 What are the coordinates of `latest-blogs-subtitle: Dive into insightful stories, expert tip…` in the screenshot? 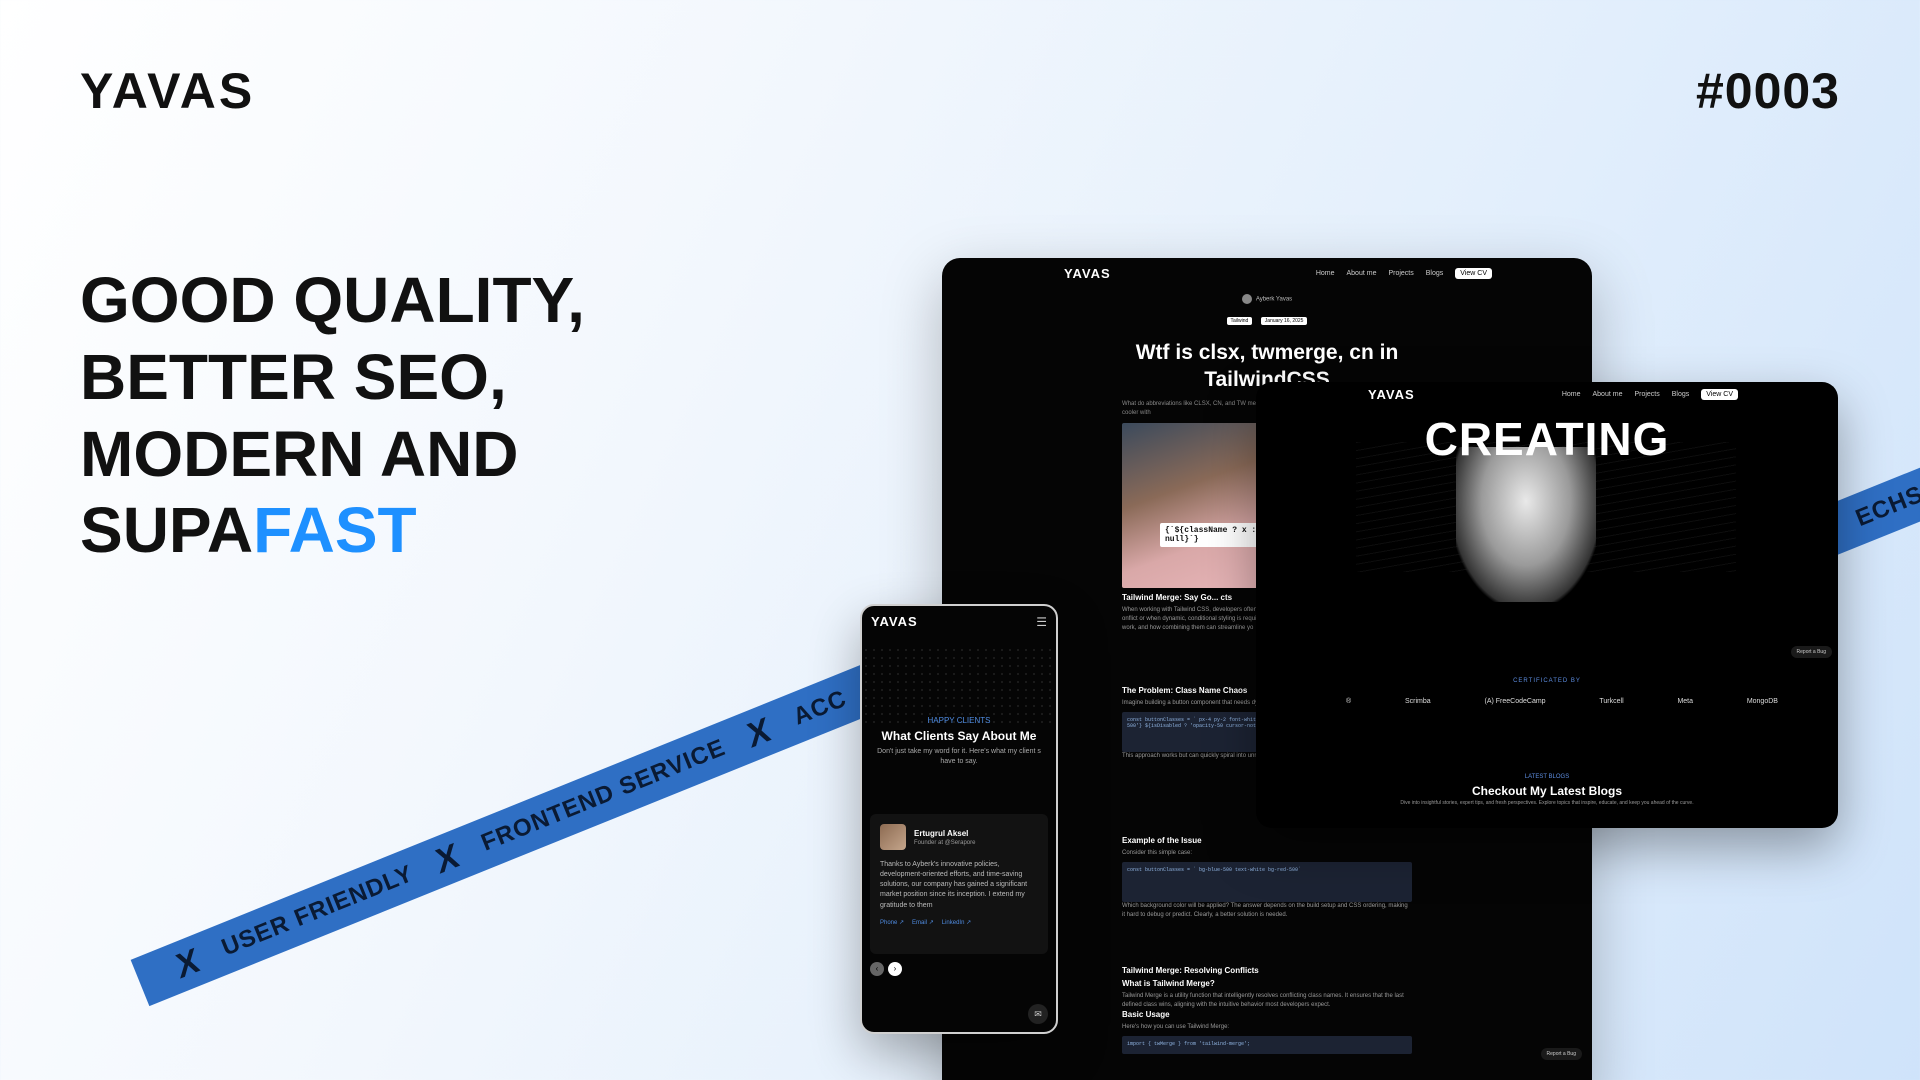 It's located at (1547, 803).